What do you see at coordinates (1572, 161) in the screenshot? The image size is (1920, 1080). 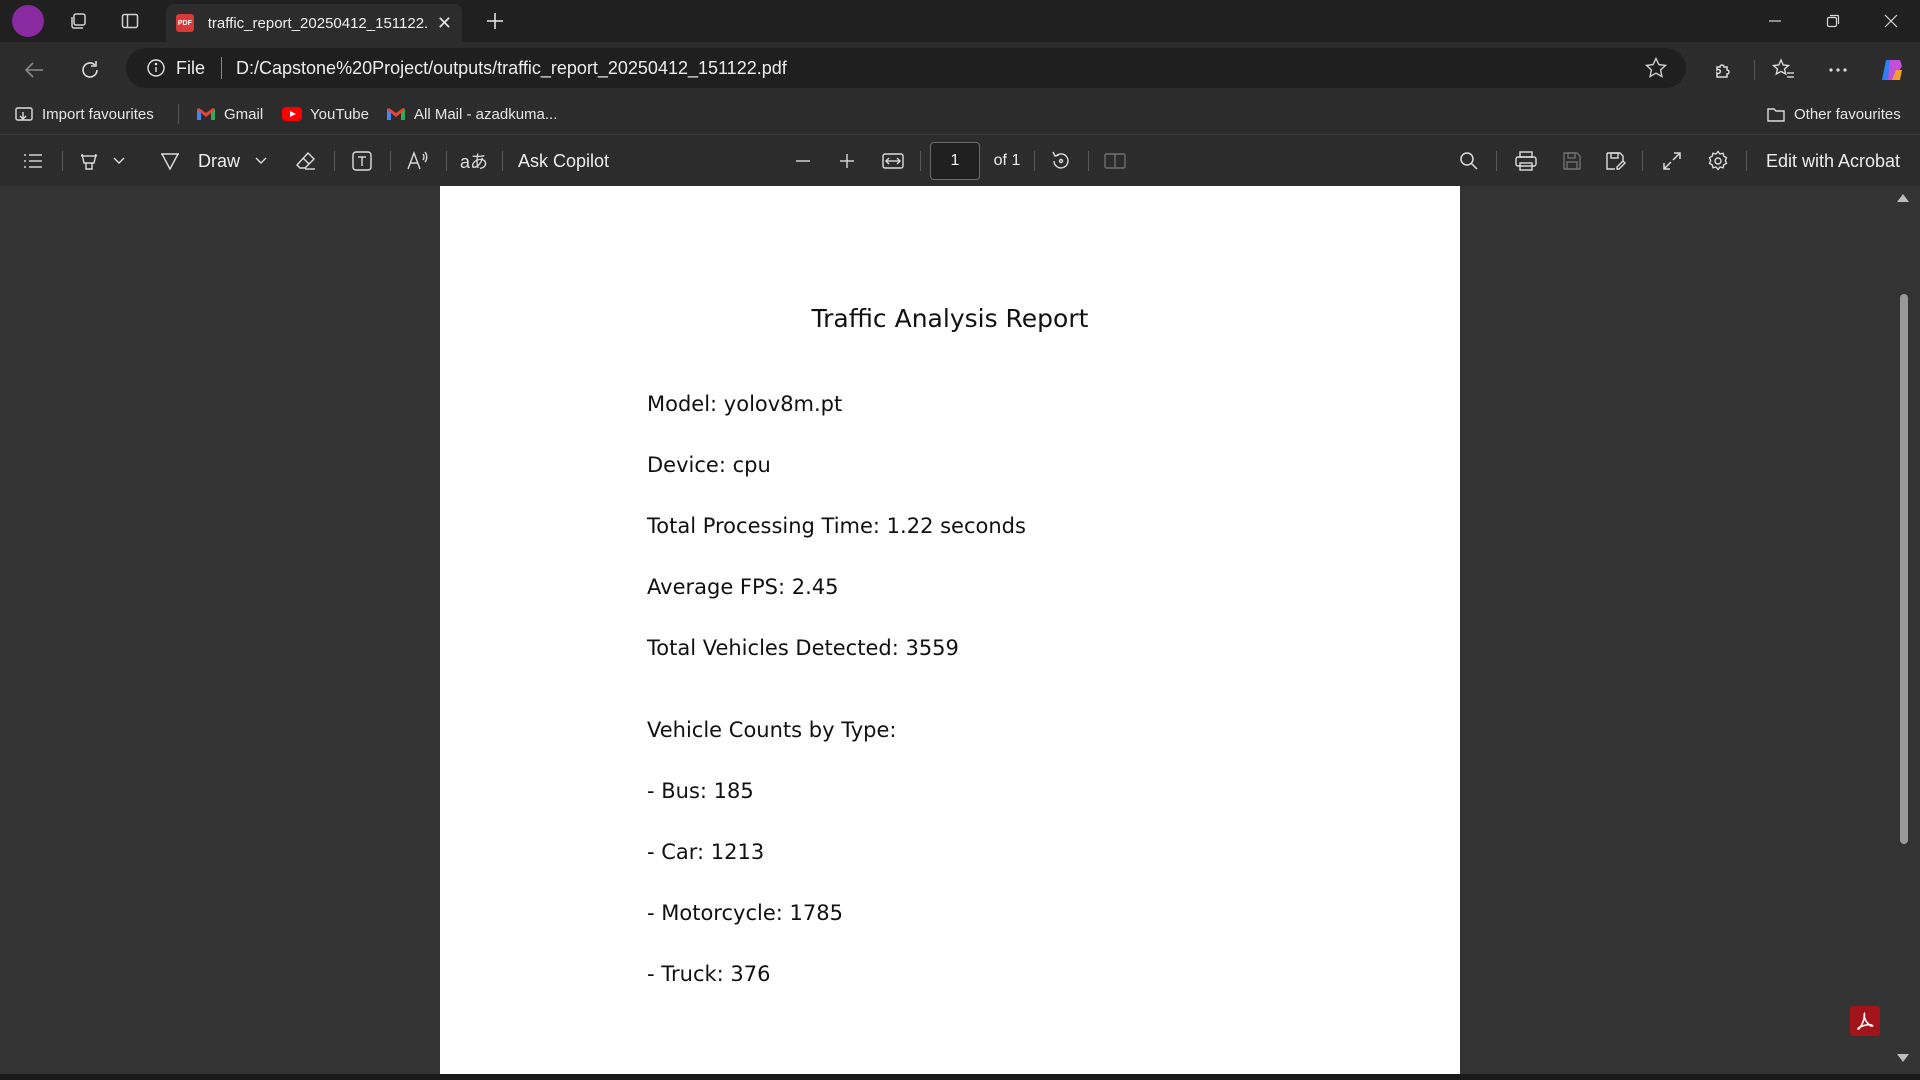 I see `save-icon` at bounding box center [1572, 161].